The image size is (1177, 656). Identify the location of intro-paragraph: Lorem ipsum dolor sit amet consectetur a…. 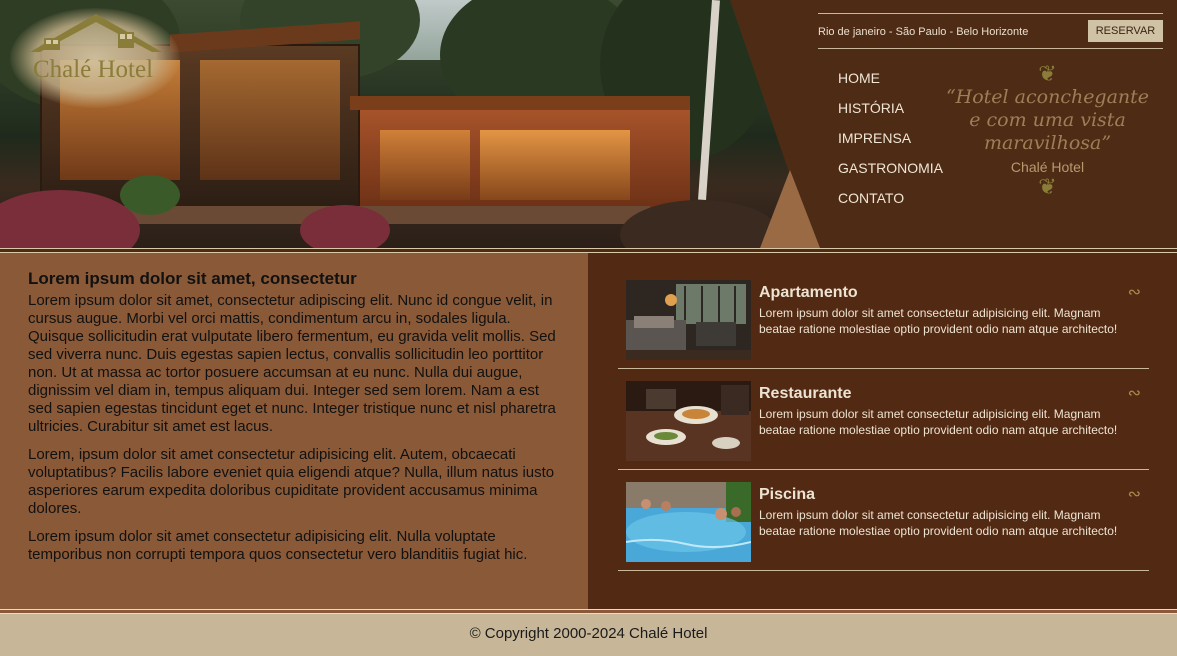
(278, 545).